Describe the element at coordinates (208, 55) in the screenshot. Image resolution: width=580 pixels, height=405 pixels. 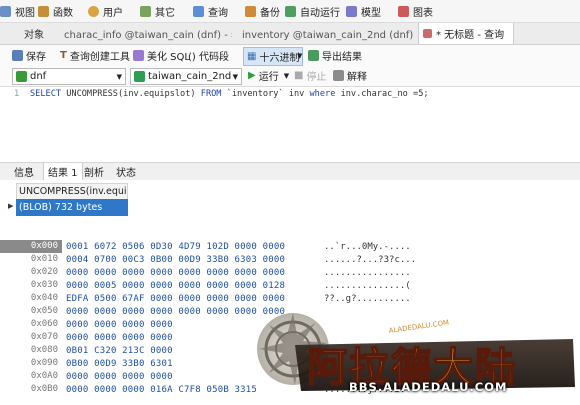
I see `code-snippet-button: () 代码段` at that location.